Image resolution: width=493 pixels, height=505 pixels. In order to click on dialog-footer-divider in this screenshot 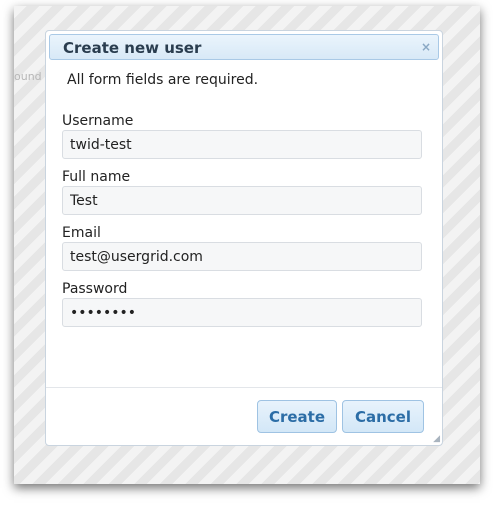, I will do `click(244, 387)`.